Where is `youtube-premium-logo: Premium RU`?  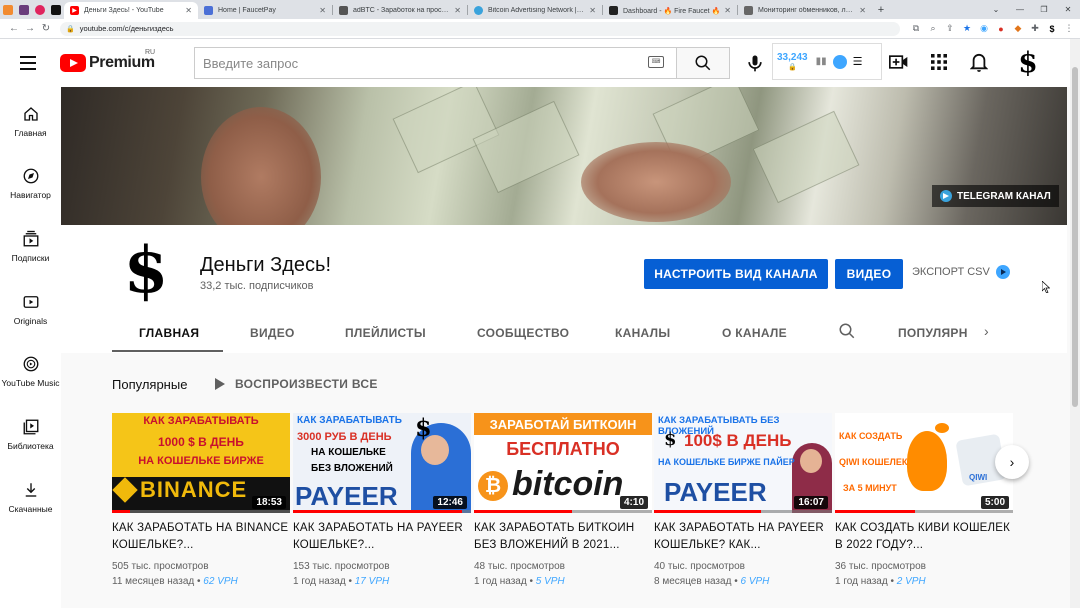
youtube-premium-logo: Premium RU is located at coordinates (107, 61).